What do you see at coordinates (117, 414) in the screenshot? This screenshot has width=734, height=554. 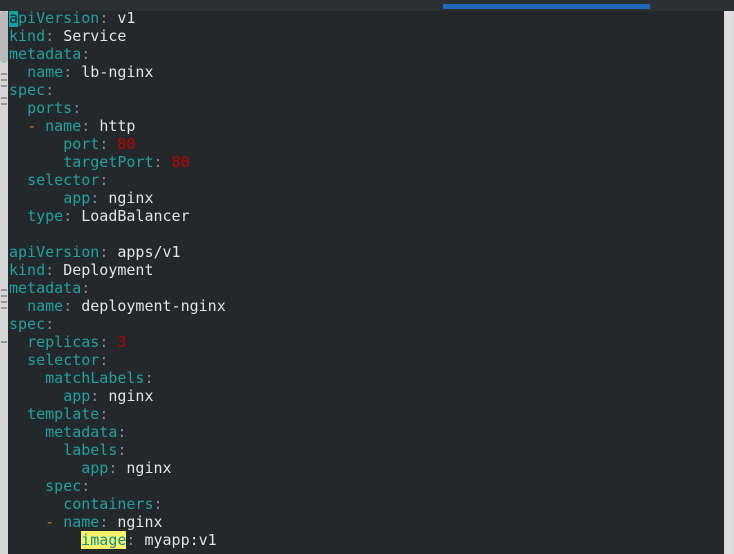 I see `code-line: template:` at bounding box center [117, 414].